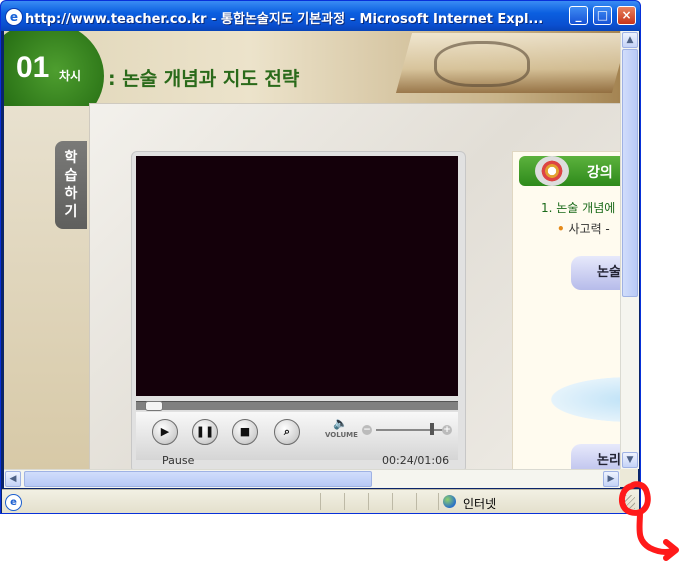  Describe the element at coordinates (70, 76) in the screenshot. I see `lesson-number-suffix: 차시` at that location.